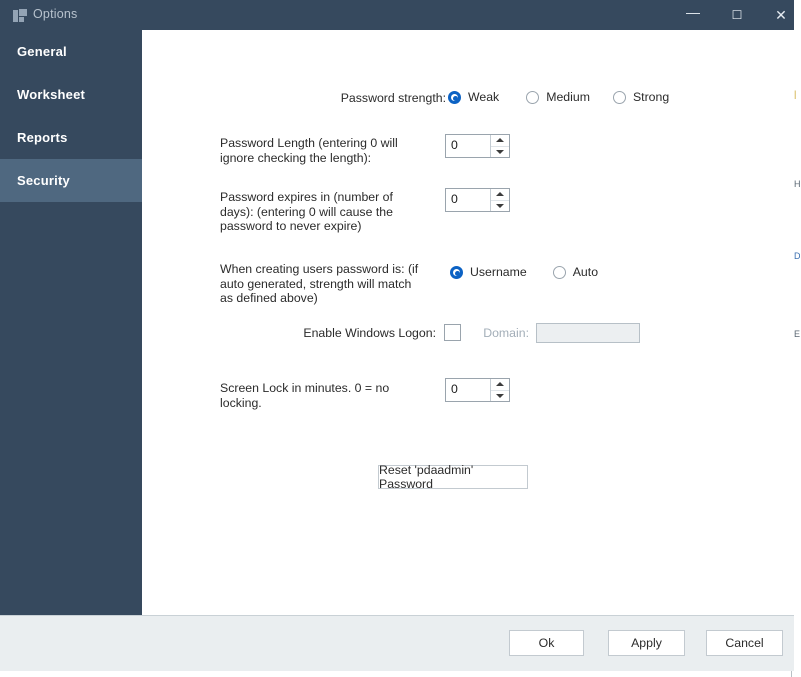 The height and width of the screenshot is (677, 801). What do you see at coordinates (393, 98) in the screenshot?
I see `password-strength-label: Password strength:` at bounding box center [393, 98].